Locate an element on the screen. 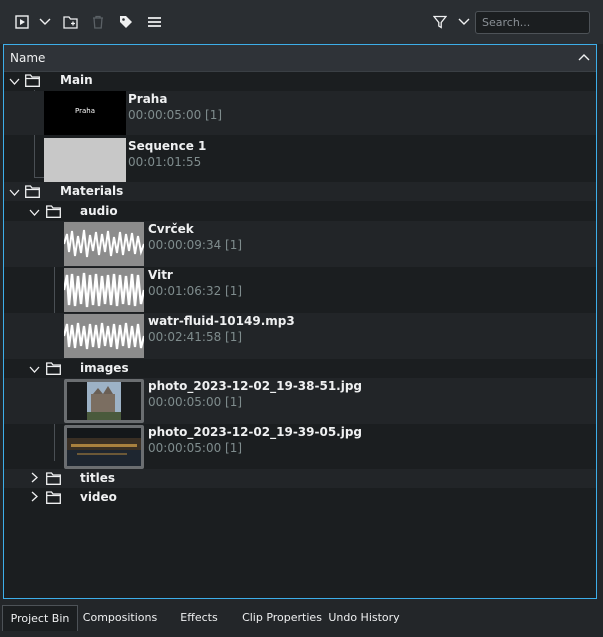  add-clip-icon is located at coordinates (22, 22).